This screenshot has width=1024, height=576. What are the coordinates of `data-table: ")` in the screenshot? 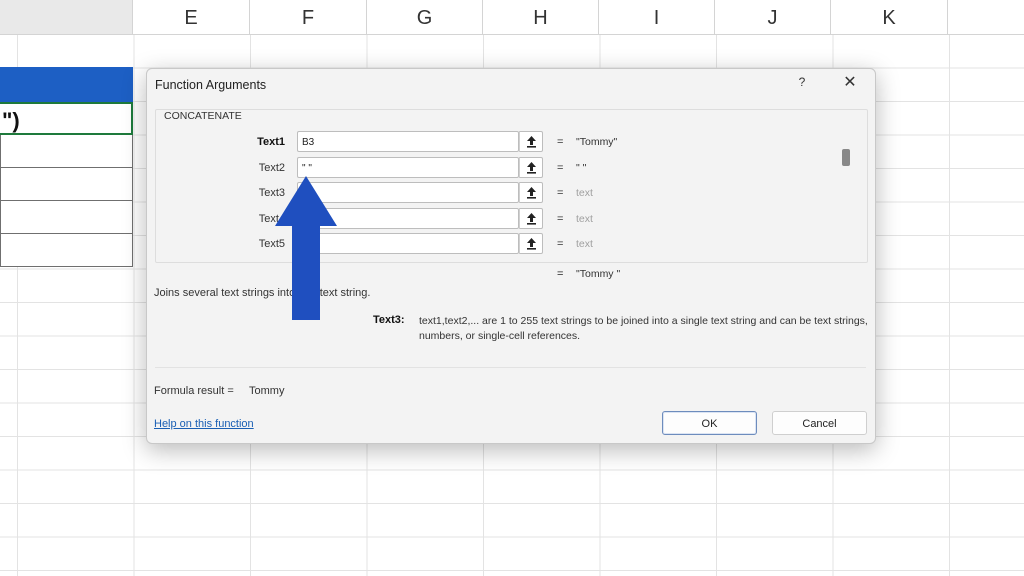 It's located at (66, 167).